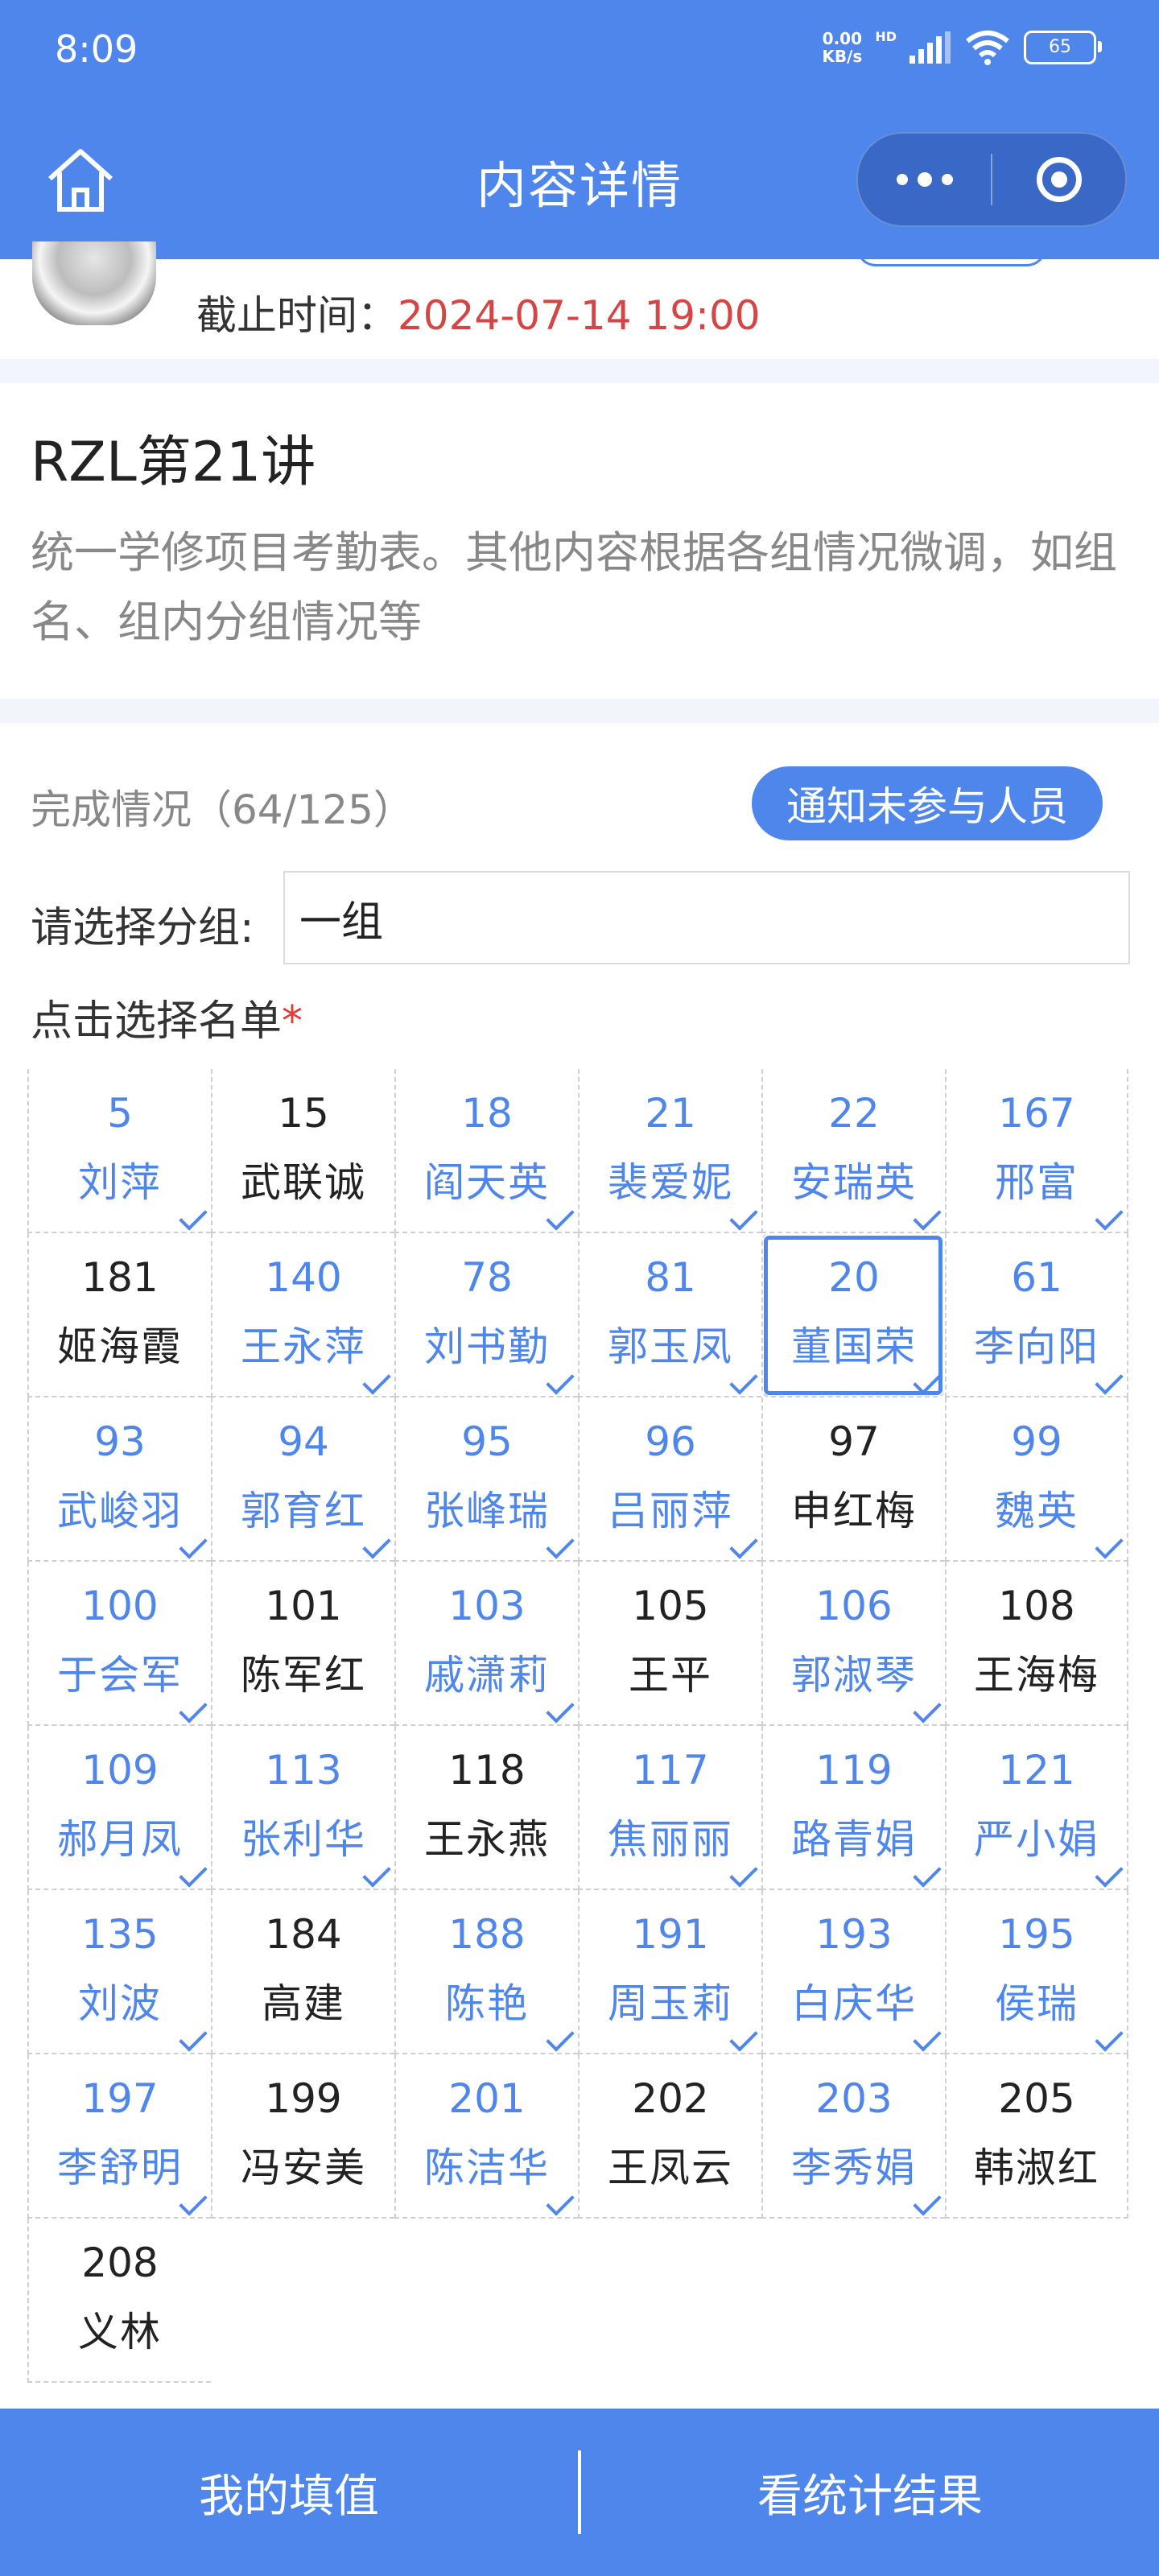 The image size is (1159, 2576). Describe the element at coordinates (119, 1479) in the screenshot. I see `member-cell: 93 武峻羽` at that location.